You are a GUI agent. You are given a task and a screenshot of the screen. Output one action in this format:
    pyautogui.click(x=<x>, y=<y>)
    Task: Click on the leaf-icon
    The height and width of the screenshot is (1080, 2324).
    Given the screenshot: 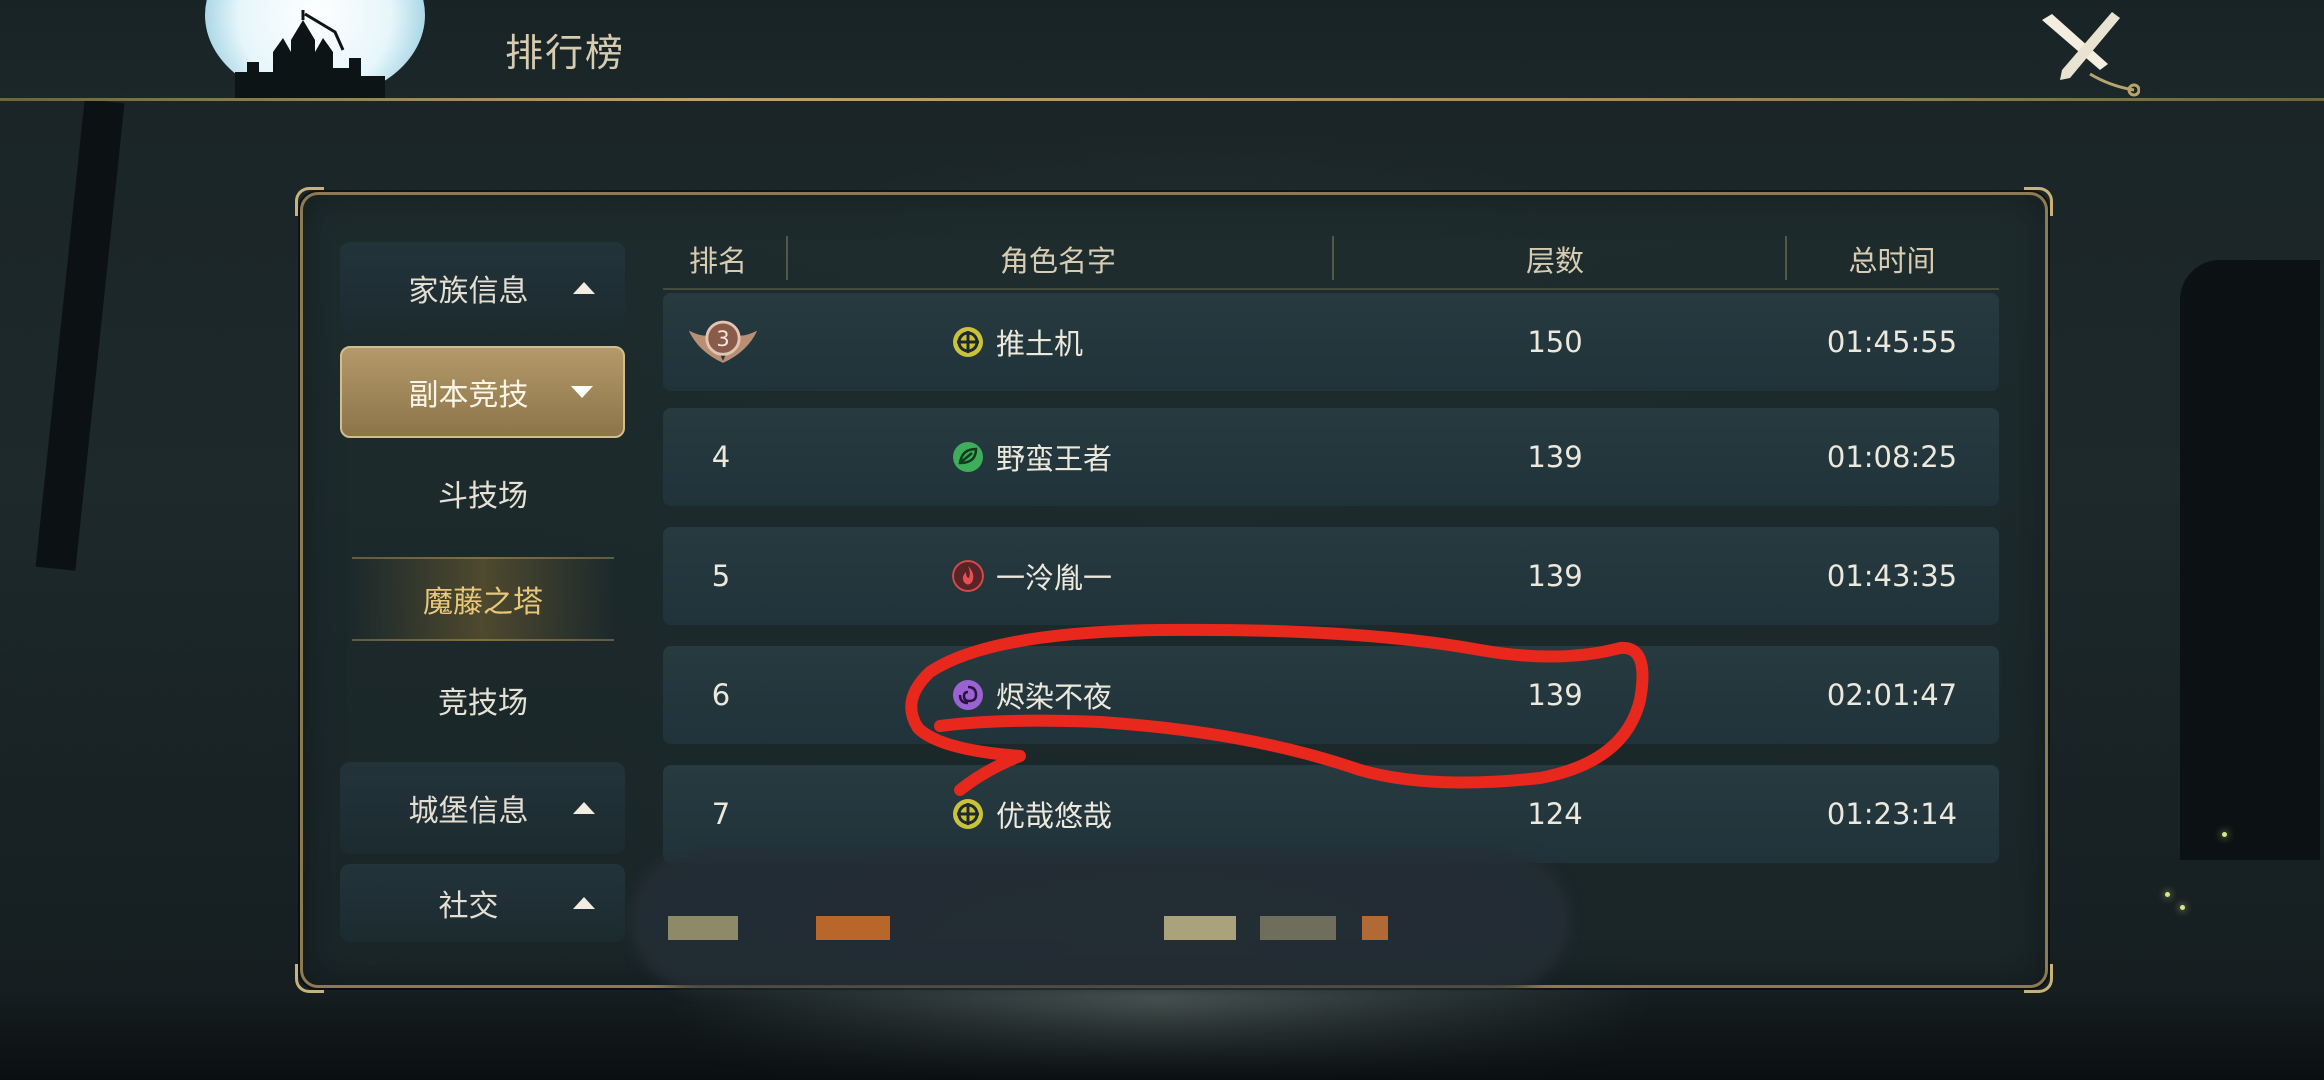 What is the action you would take?
    pyautogui.click(x=968, y=457)
    